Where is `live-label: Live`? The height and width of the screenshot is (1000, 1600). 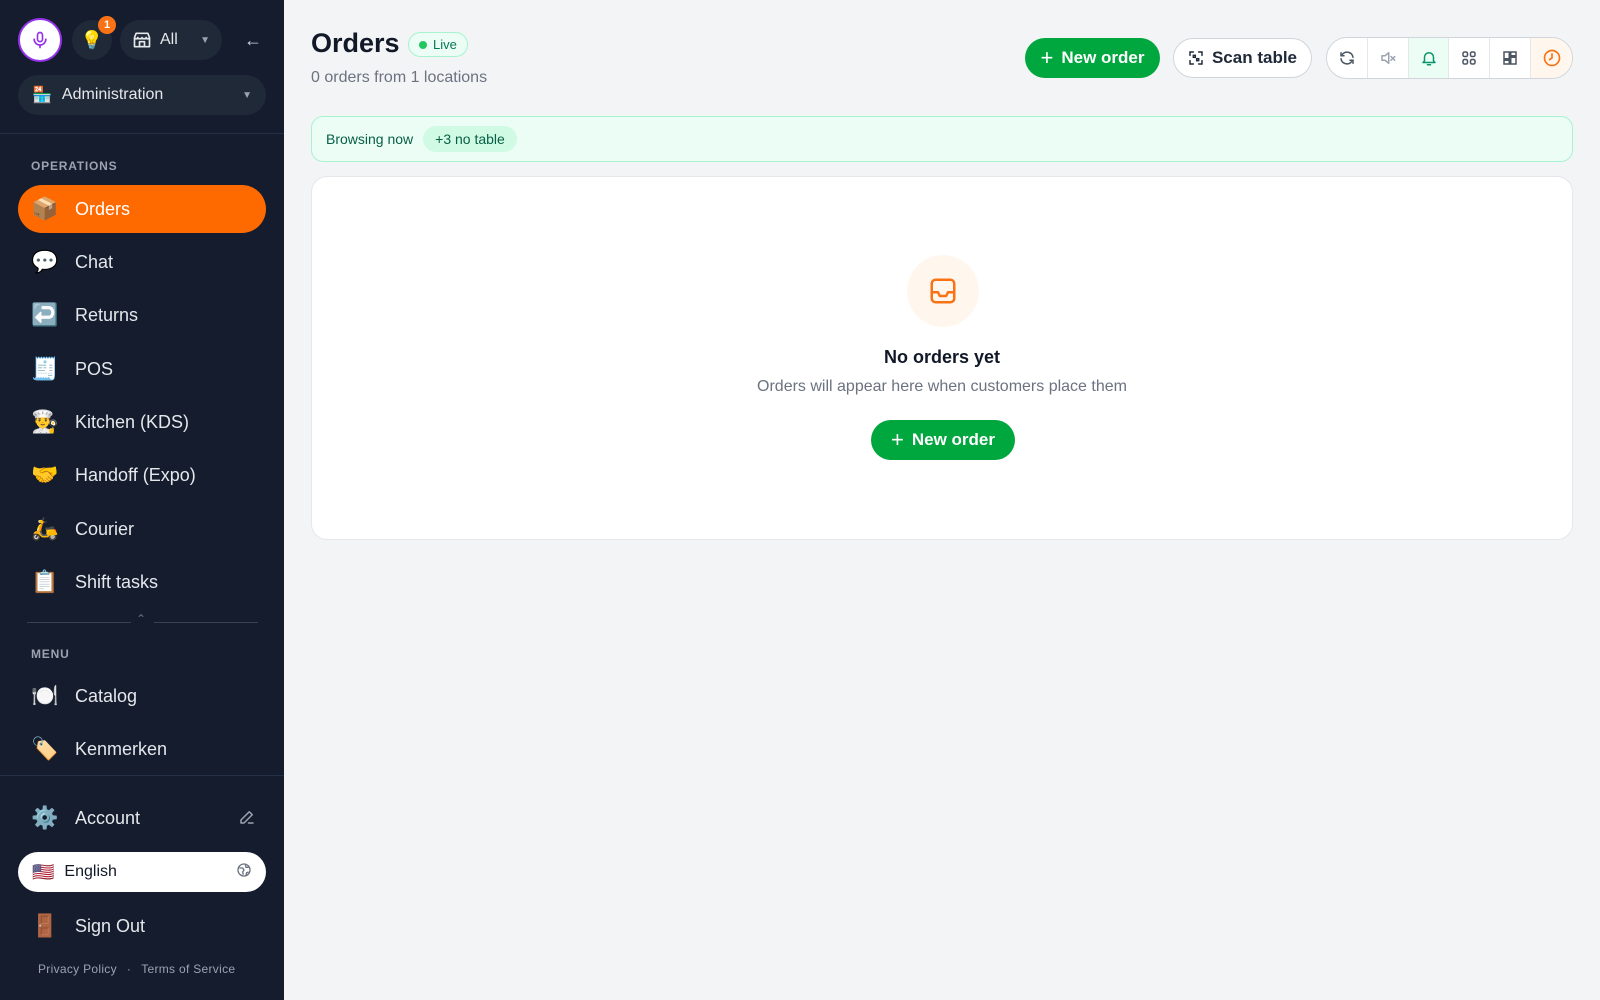
live-label: Live is located at coordinates (445, 44).